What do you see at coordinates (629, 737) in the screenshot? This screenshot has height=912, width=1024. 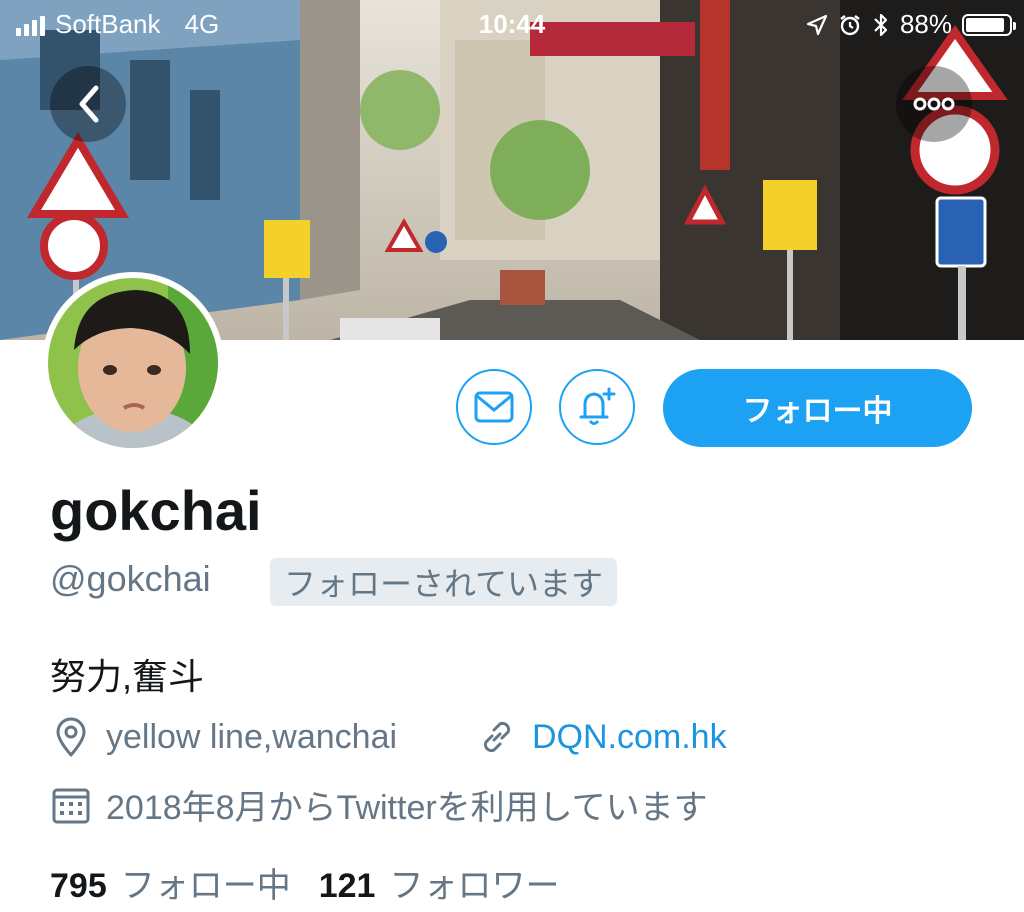 I see `website-link: DQN.com.hk` at bounding box center [629, 737].